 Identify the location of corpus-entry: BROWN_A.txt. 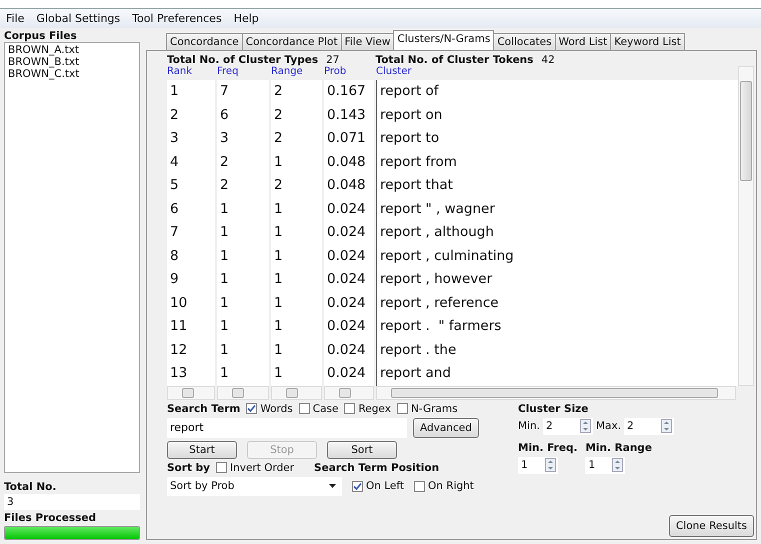
(72, 50).